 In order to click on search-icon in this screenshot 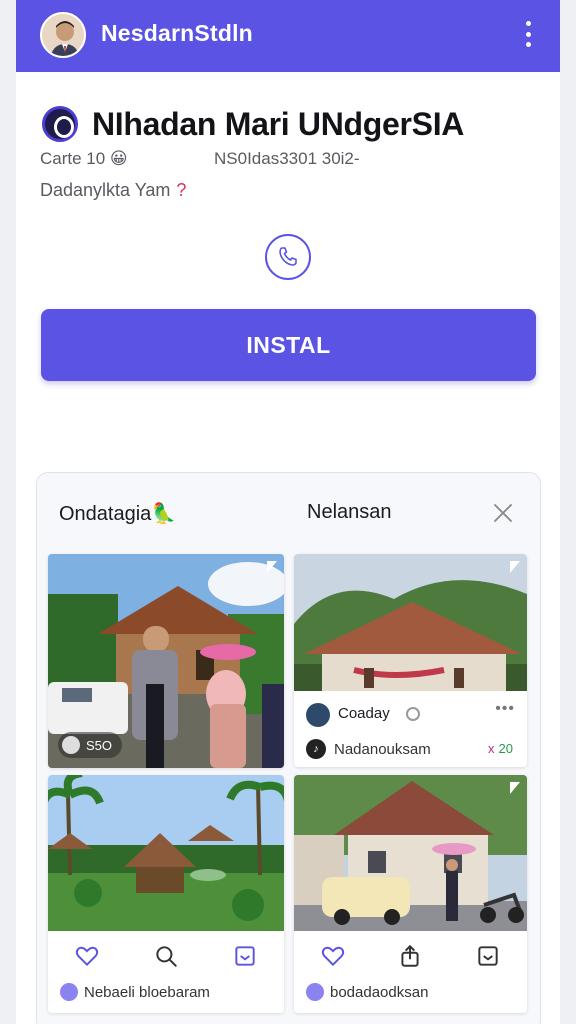, I will do `click(166, 956)`.